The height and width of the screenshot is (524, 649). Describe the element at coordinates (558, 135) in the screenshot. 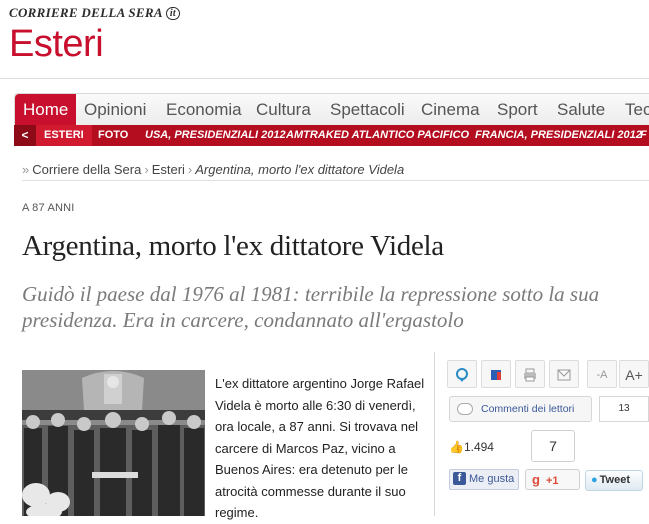

I see `subnav-item-francia-presidenziali: FRANCIA, PRESIDENZIALI 2012` at that location.